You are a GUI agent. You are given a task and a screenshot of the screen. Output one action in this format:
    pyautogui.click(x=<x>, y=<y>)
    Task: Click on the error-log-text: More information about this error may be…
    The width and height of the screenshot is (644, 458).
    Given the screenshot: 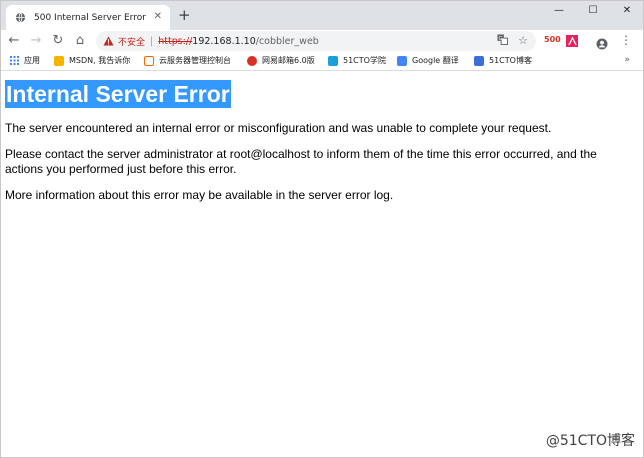 What is the action you would take?
    pyautogui.click(x=199, y=195)
    